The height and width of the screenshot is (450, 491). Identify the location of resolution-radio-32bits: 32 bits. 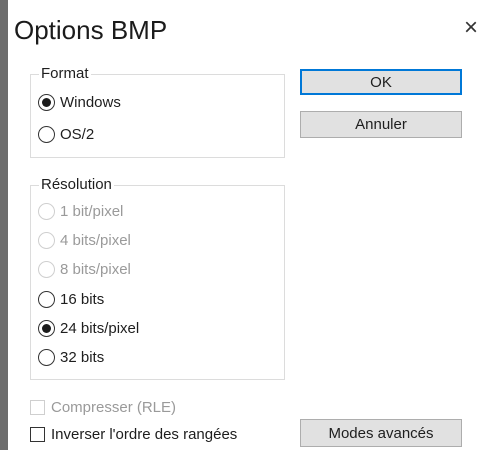
(71, 357).